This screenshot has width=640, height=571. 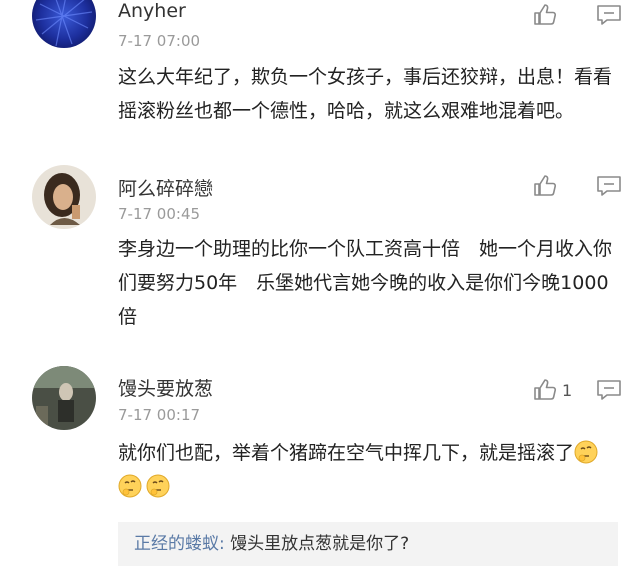 I want to click on reply-author: 正经的蝼蚁:, so click(x=179, y=544).